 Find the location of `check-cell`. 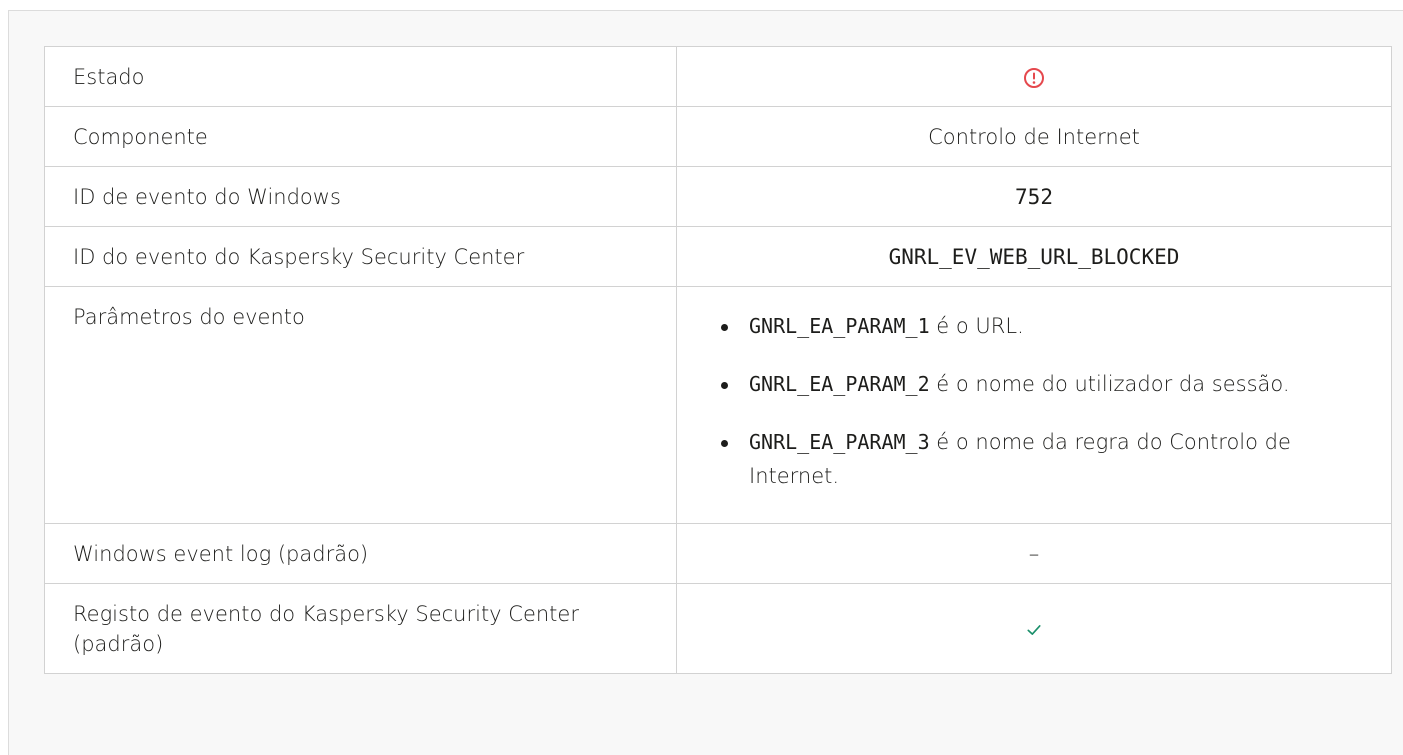

check-cell is located at coordinates (1034, 628).